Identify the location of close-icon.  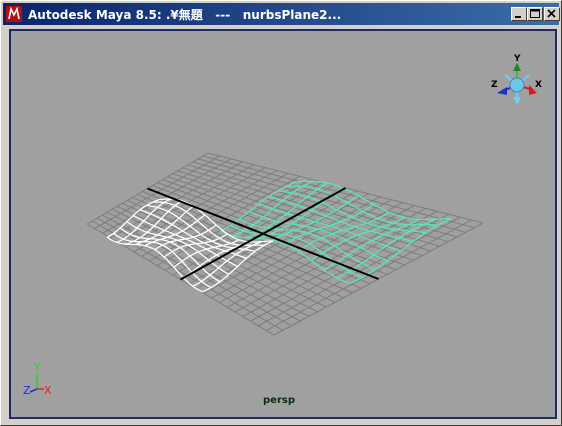
(551, 13).